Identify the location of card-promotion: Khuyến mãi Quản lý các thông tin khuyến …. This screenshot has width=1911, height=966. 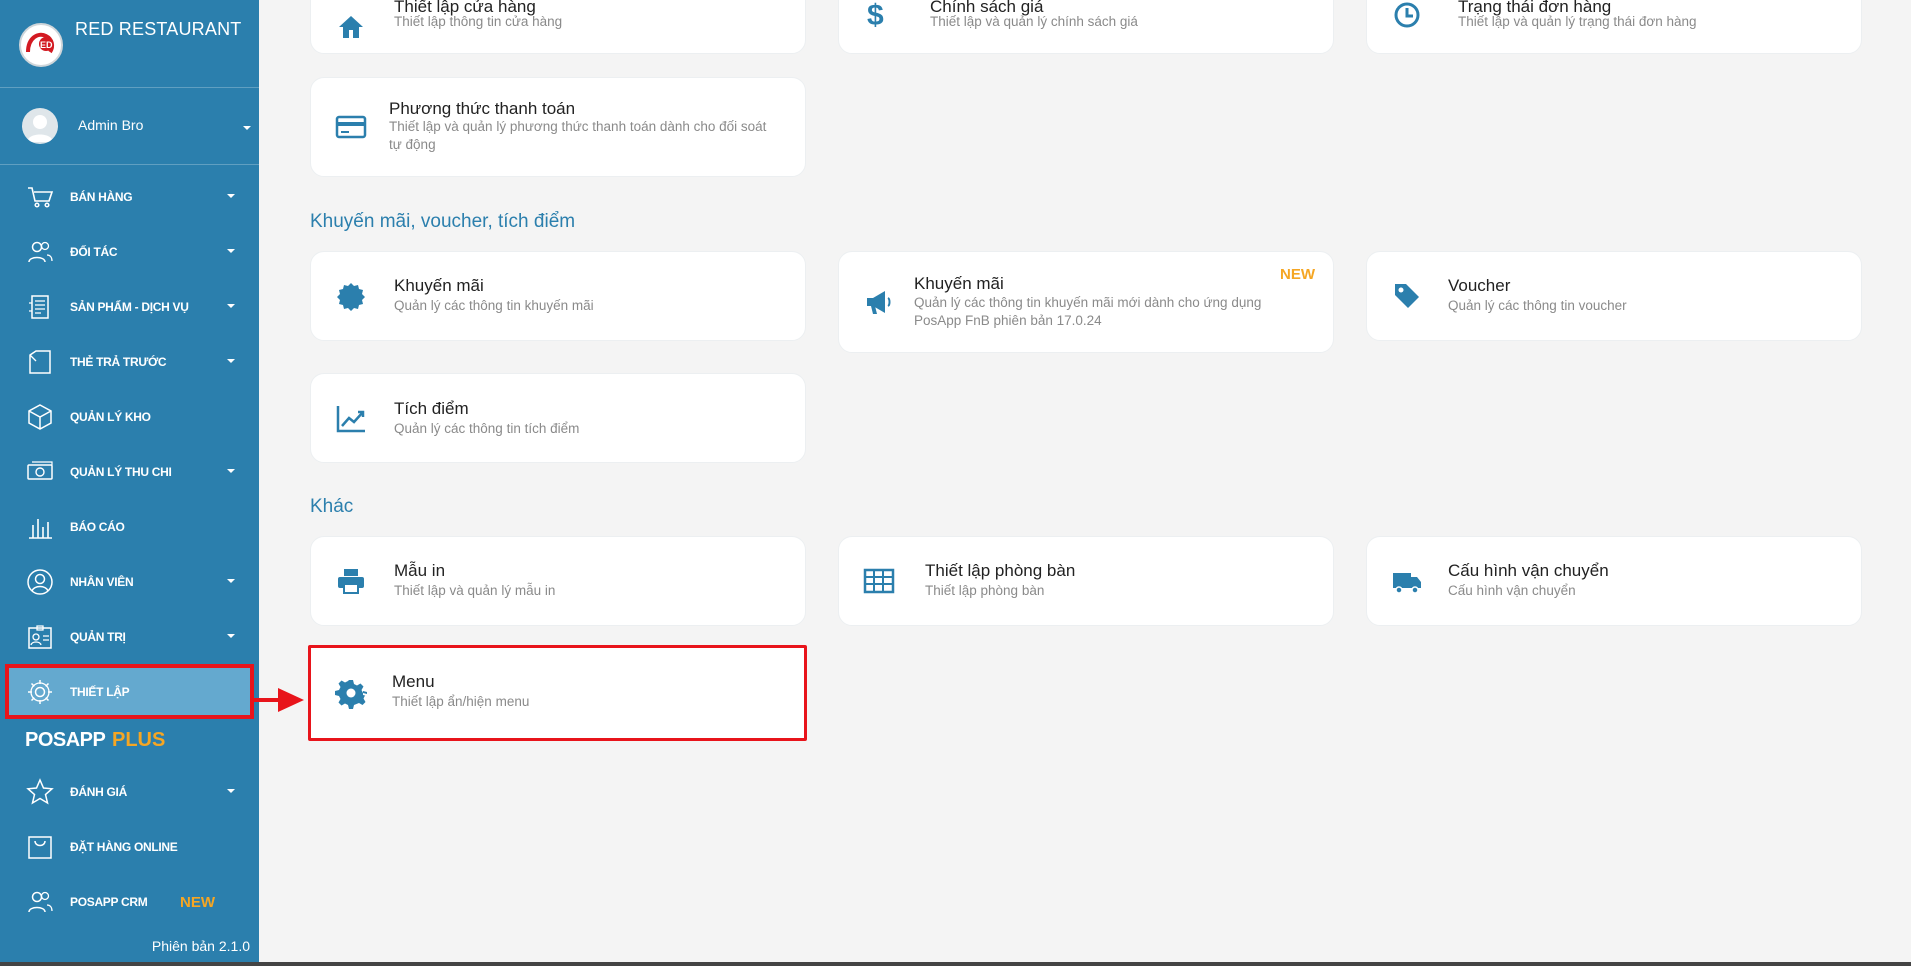
(558, 296).